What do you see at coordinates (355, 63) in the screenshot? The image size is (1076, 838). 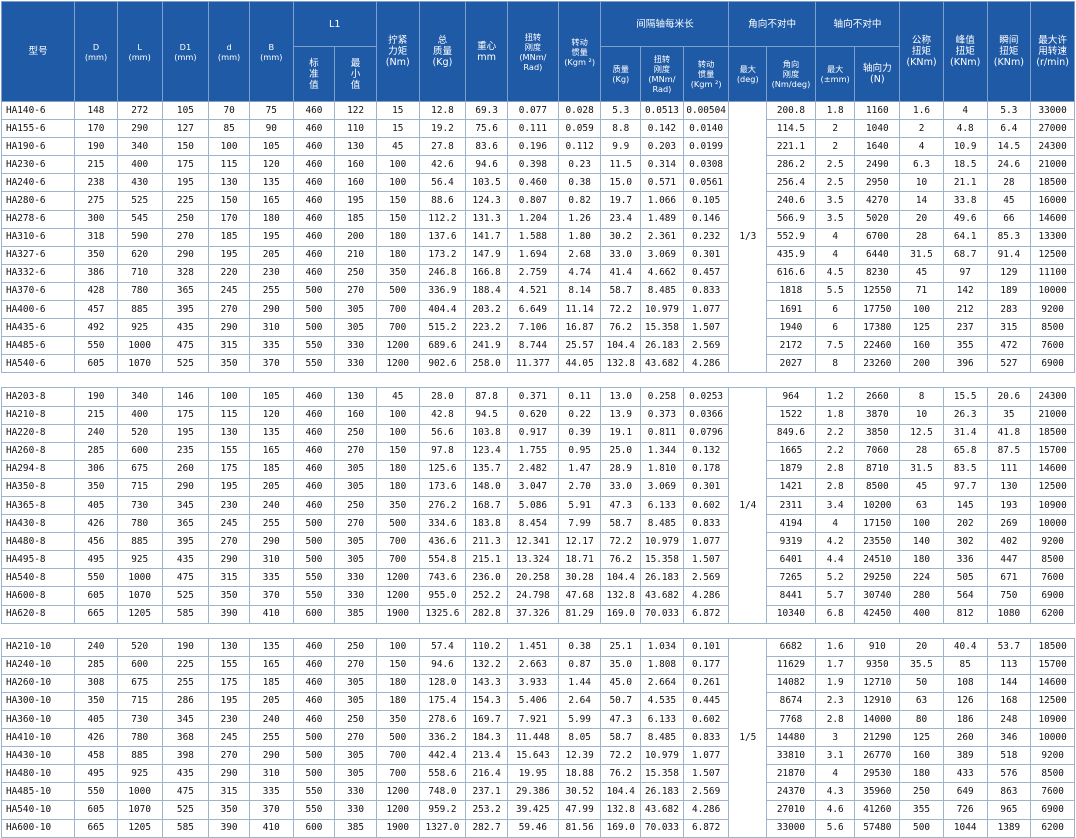 I see `header-line: 最` at bounding box center [355, 63].